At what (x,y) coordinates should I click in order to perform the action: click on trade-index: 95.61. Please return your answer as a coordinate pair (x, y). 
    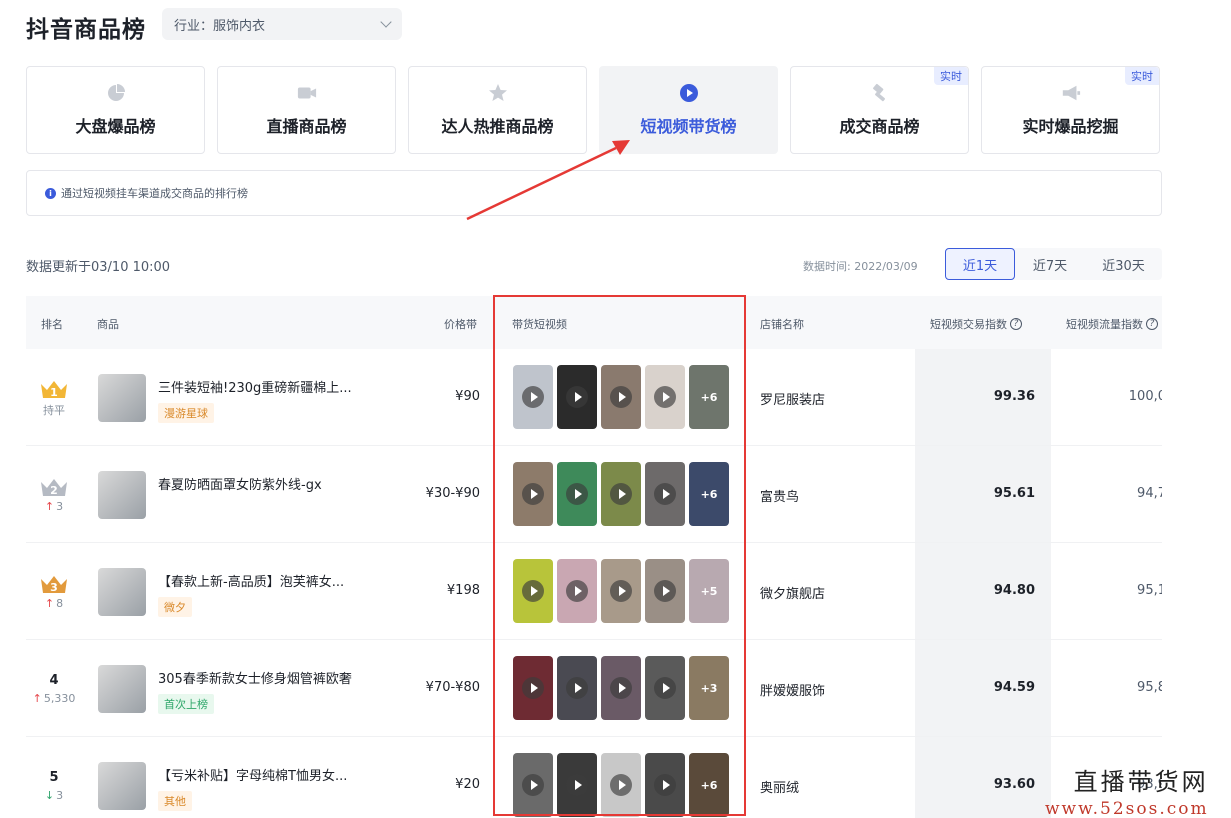
    Looking at the image, I should click on (1014, 493).